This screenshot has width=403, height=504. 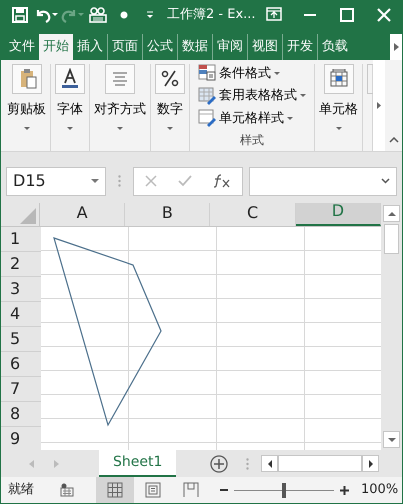 What do you see at coordinates (170, 79) in the screenshot?
I see `percent-icon` at bounding box center [170, 79].